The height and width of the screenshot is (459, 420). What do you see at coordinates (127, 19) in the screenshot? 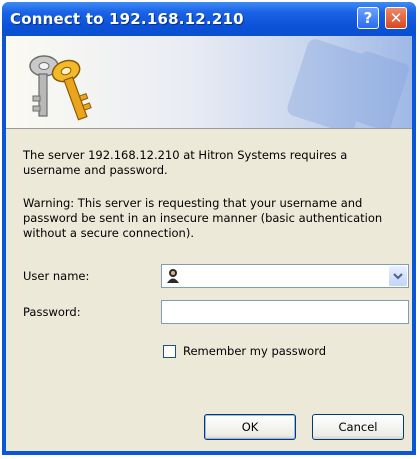
I see `dialog-title: Connect to 192.168.12.210` at bounding box center [127, 19].